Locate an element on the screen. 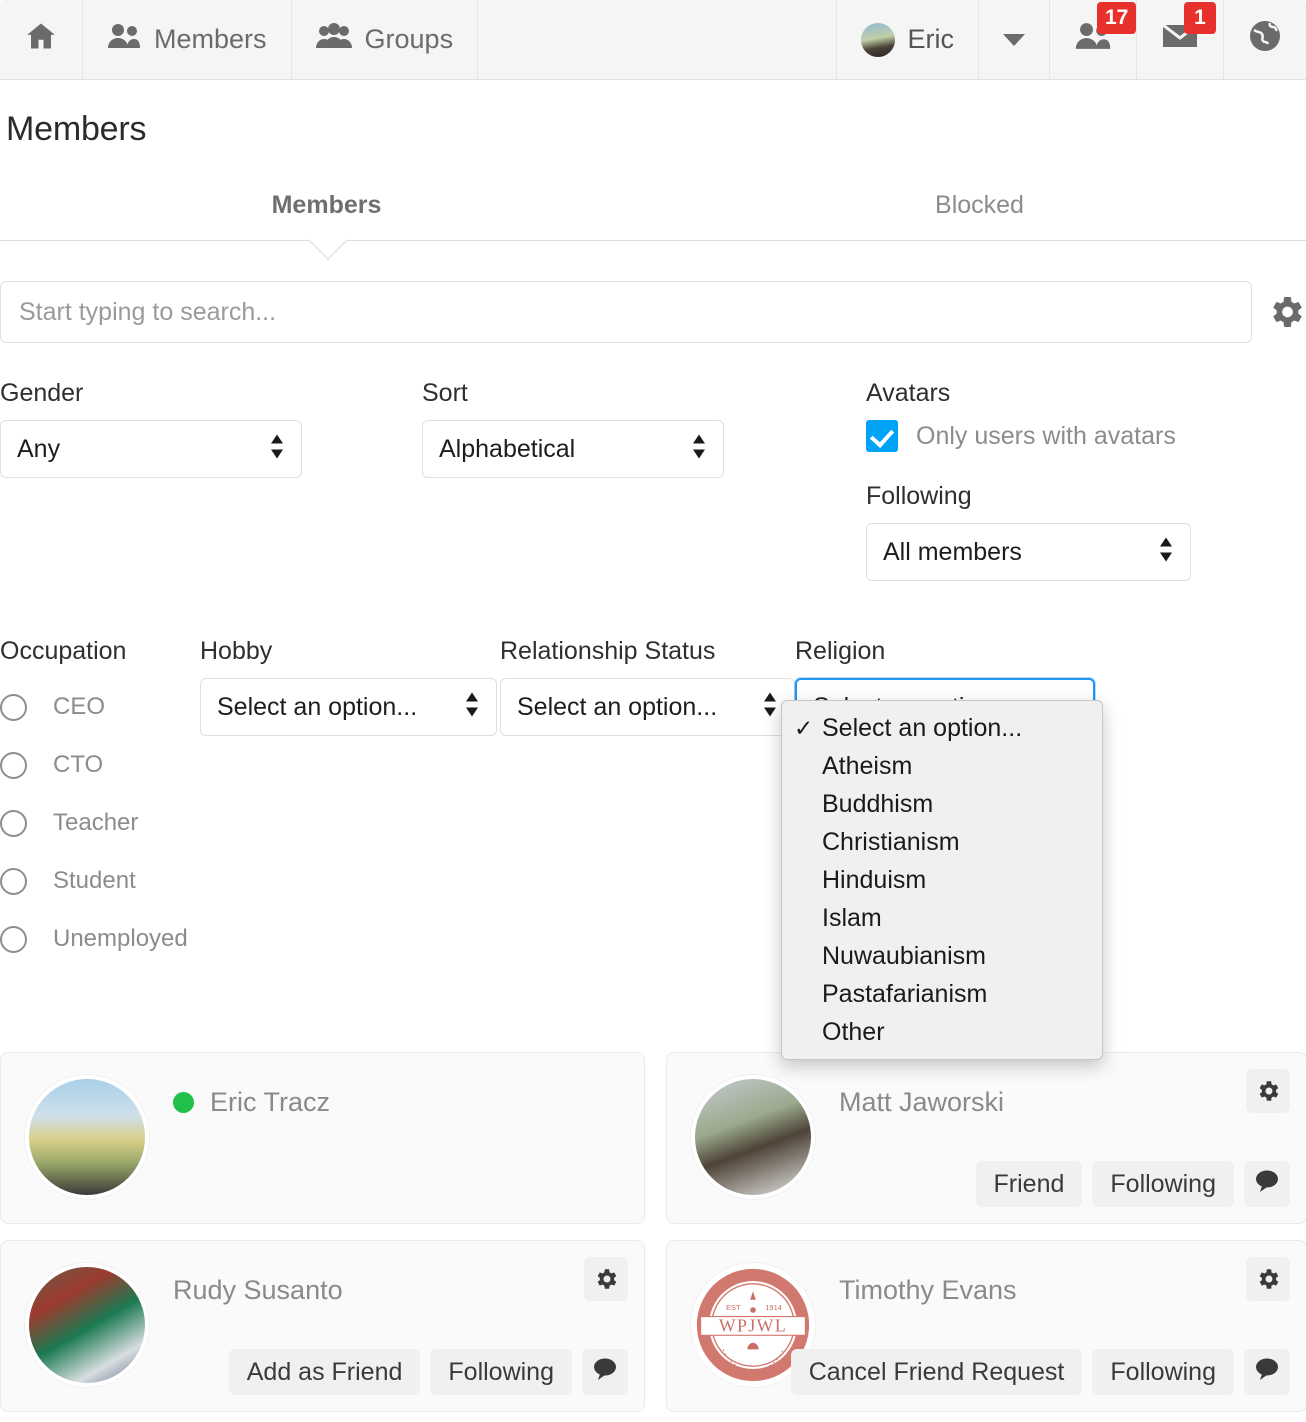  svg-text: WPJWL is located at coordinates (753, 1326).